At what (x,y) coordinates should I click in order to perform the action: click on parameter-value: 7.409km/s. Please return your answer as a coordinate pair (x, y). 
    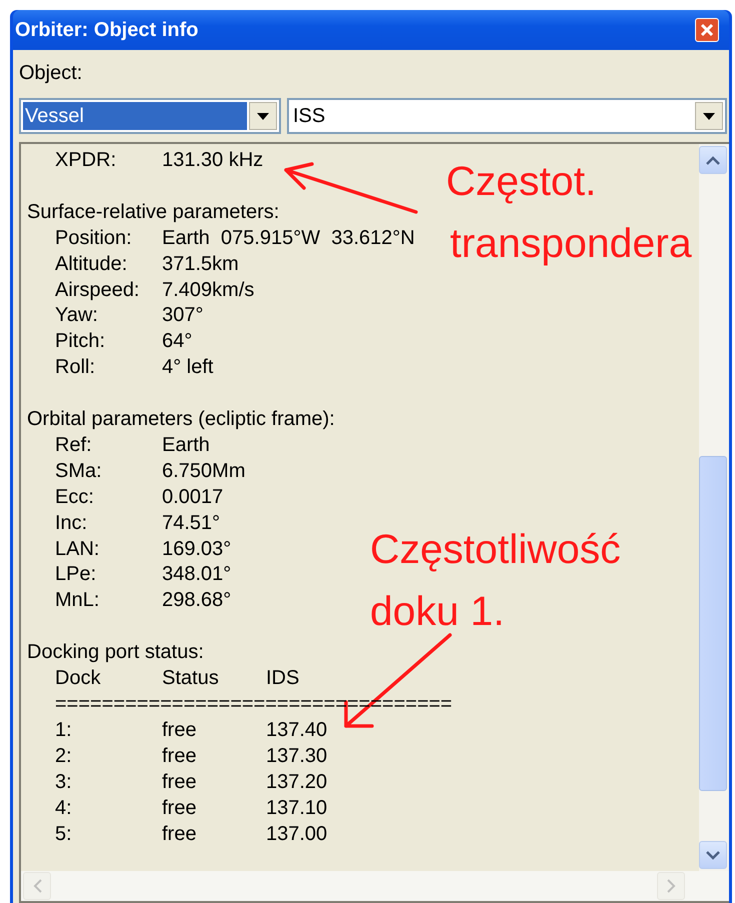
    Looking at the image, I should click on (208, 290).